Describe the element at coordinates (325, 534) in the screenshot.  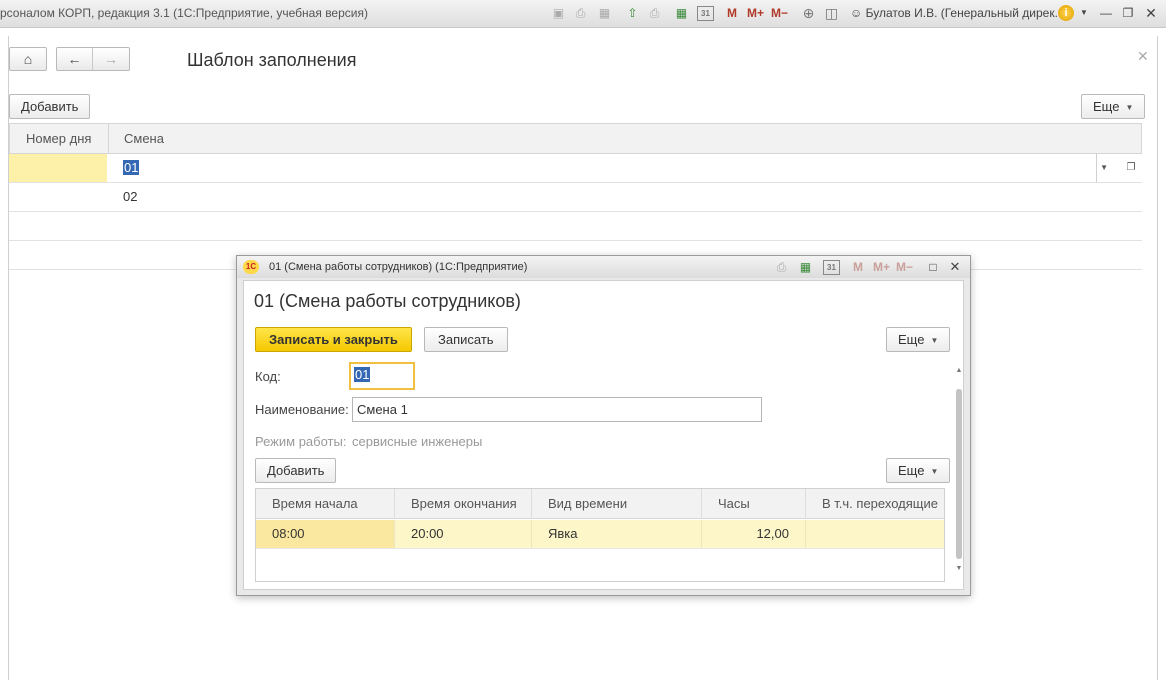
I see `start-cell: 08:00` at that location.